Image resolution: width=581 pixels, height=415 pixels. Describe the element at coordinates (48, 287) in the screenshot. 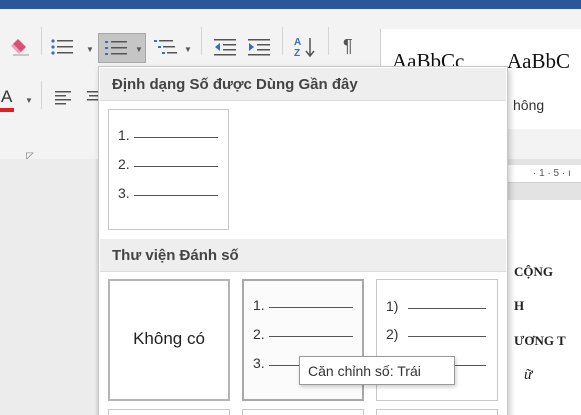

I see `navigation-pane` at that location.